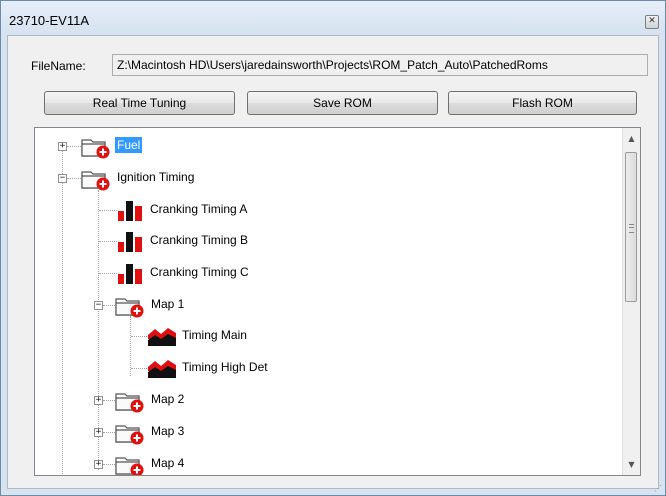  I want to click on real-time-tuning-button: Real Time Tuning, so click(139, 103).